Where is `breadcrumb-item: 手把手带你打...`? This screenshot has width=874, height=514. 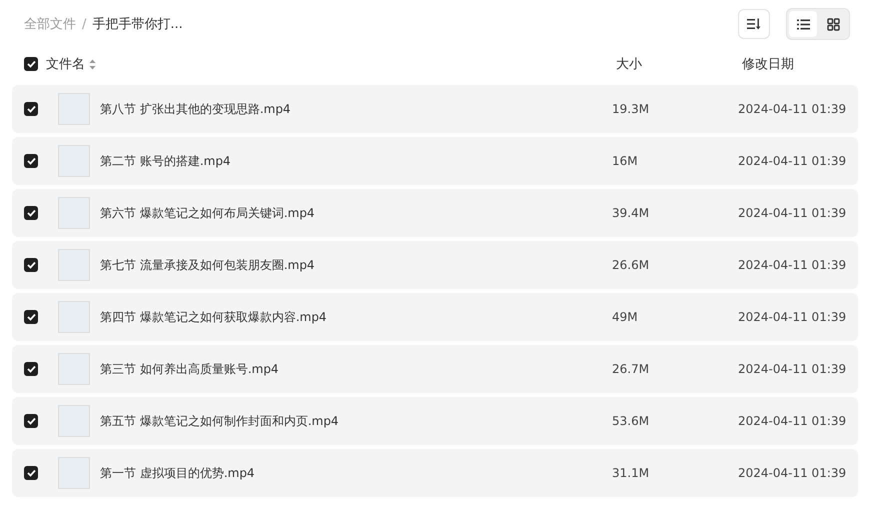
breadcrumb-item: 手把手带你打... is located at coordinates (137, 24).